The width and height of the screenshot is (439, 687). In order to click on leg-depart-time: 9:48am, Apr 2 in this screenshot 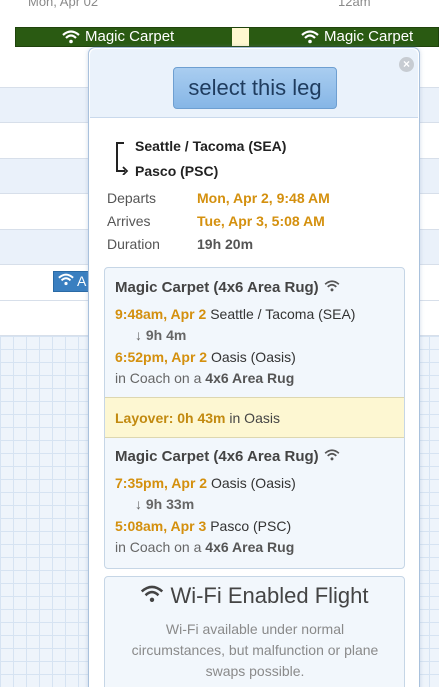, I will do `click(161, 314)`.